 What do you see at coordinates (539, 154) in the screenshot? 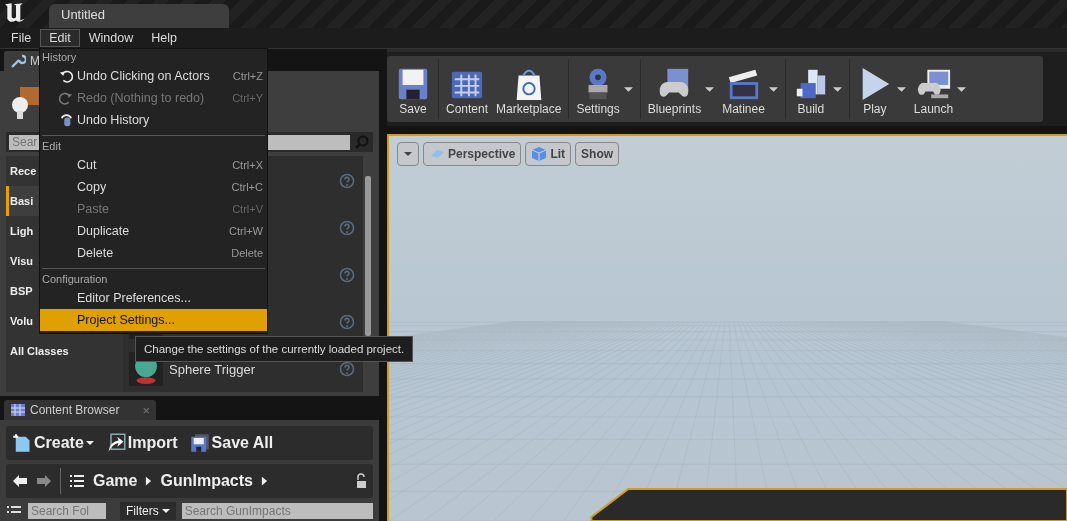
I see `cube-icon` at bounding box center [539, 154].